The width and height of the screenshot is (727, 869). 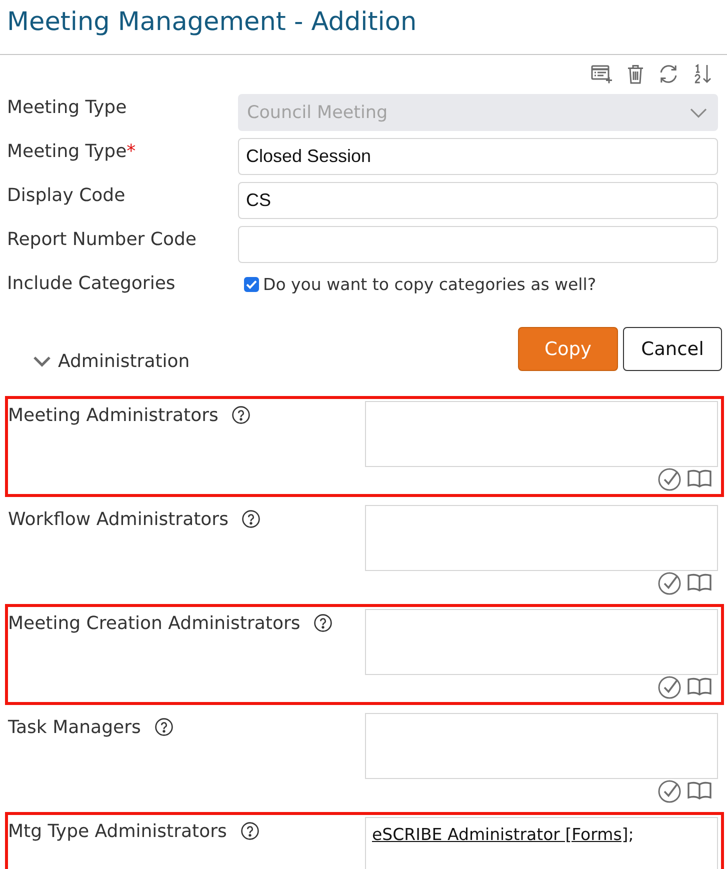 I want to click on field-label: Workflow Administrators, so click(x=118, y=519).